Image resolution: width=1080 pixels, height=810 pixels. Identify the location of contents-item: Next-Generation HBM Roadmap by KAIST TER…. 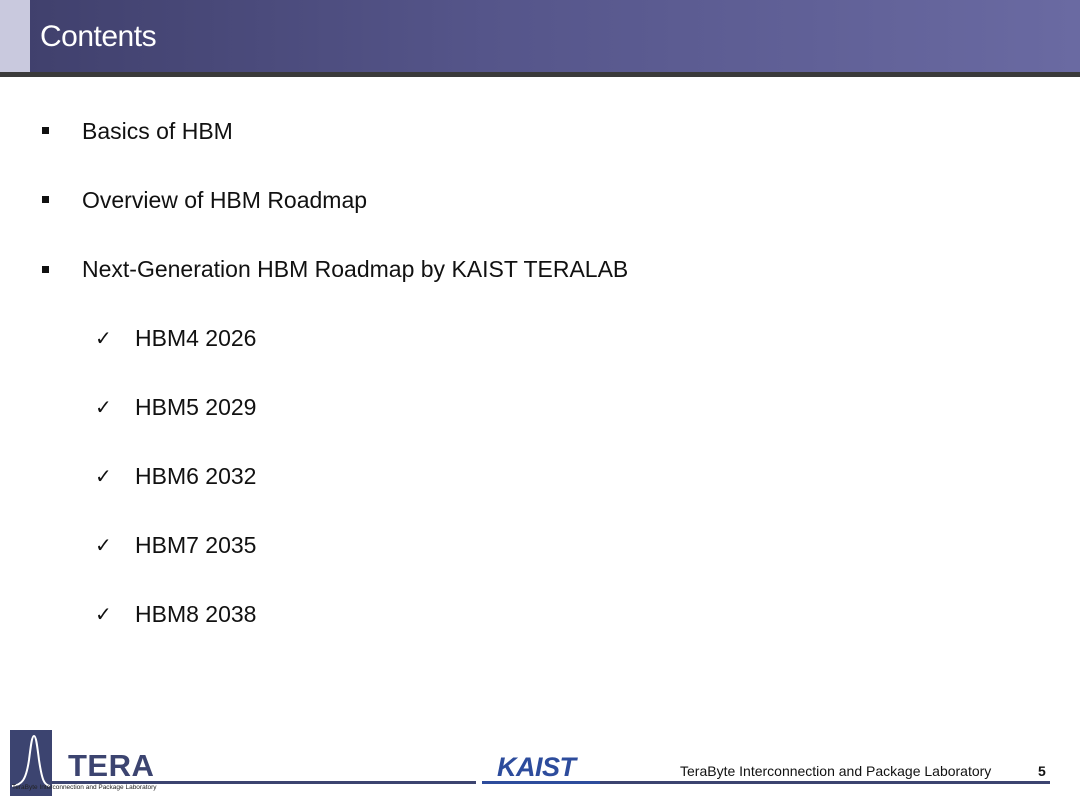
(355, 269).